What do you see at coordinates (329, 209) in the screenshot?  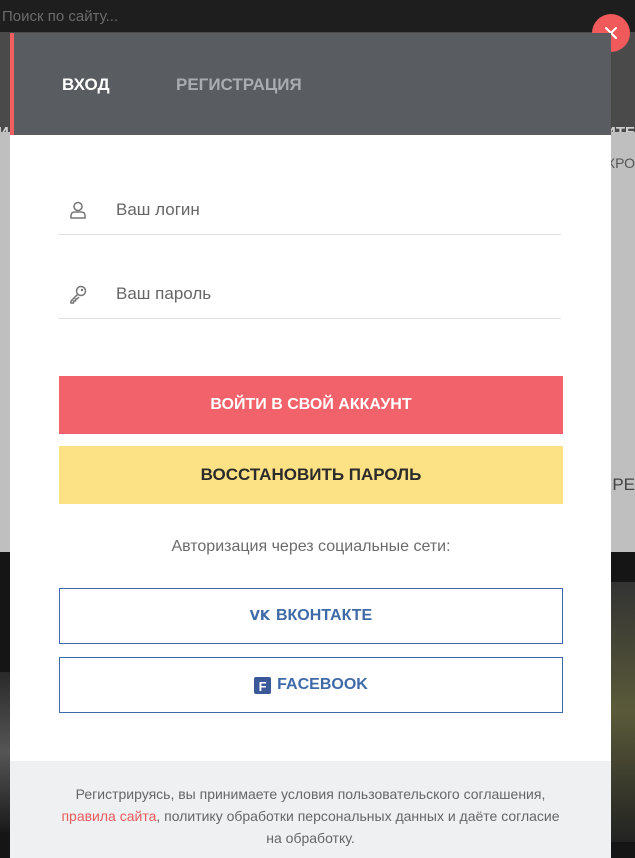 I see `login-input` at bounding box center [329, 209].